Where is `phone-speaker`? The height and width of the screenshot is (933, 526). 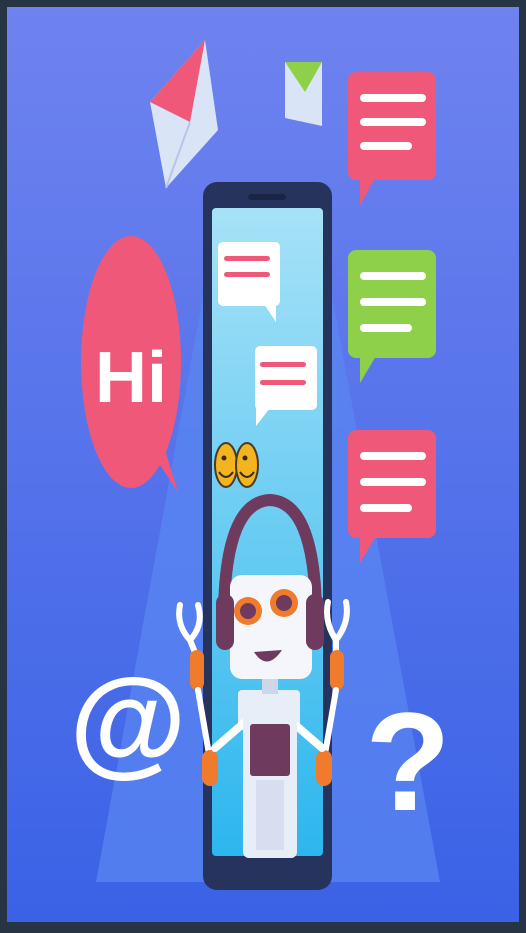
phone-speaker is located at coordinates (267, 197).